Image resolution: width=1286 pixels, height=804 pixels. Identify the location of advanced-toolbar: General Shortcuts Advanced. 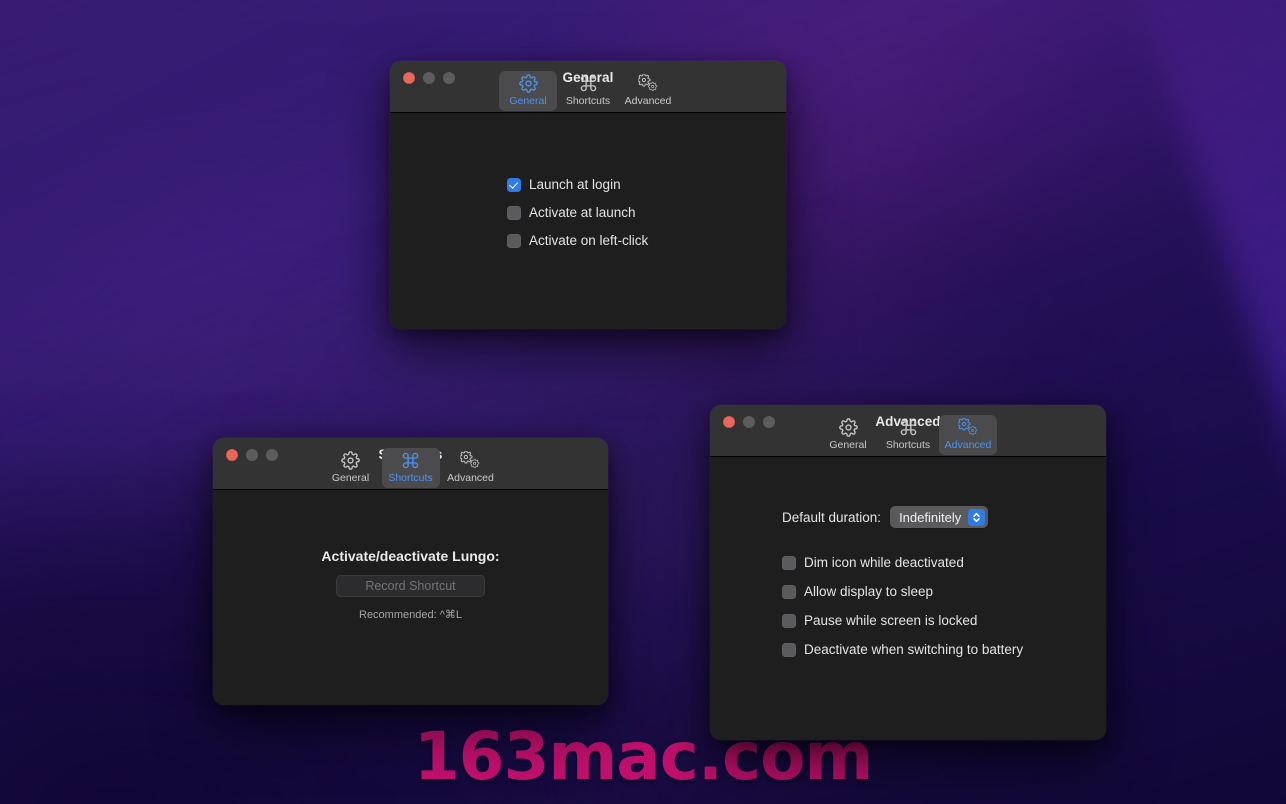
(908, 436).